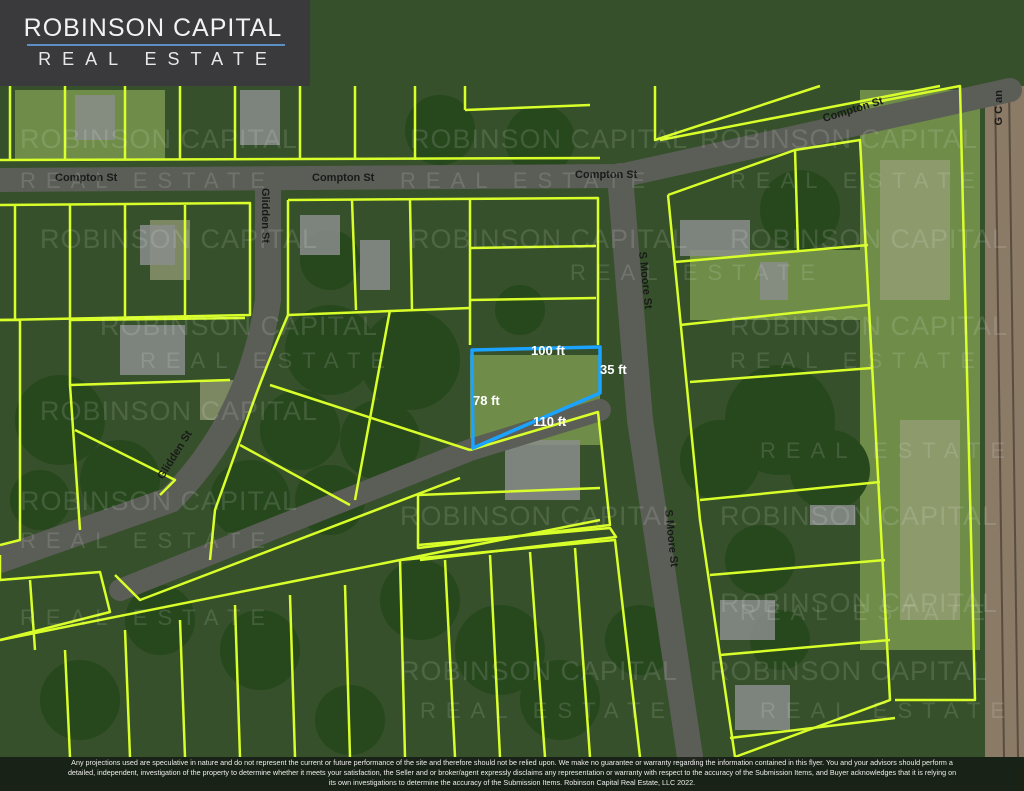  I want to click on logo-divider, so click(156, 45).